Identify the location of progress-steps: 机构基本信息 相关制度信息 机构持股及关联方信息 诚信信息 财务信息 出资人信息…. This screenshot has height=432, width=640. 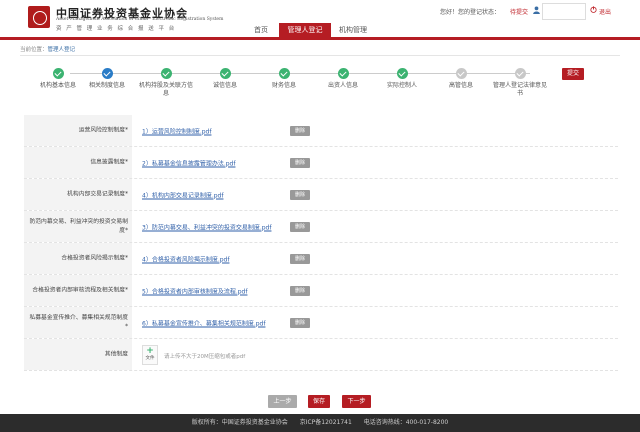
(310, 86).